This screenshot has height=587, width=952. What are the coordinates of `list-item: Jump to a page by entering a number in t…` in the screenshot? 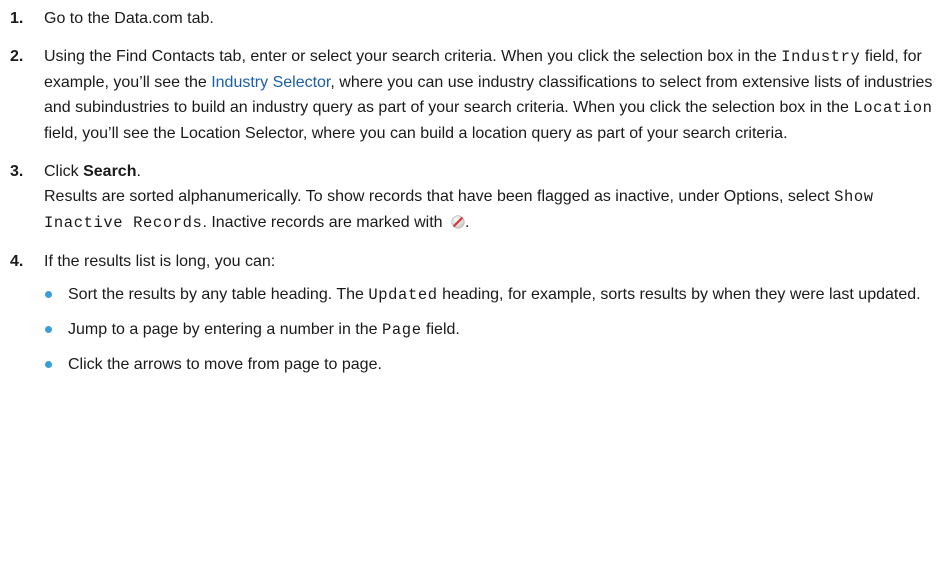 It's located at (498, 330).